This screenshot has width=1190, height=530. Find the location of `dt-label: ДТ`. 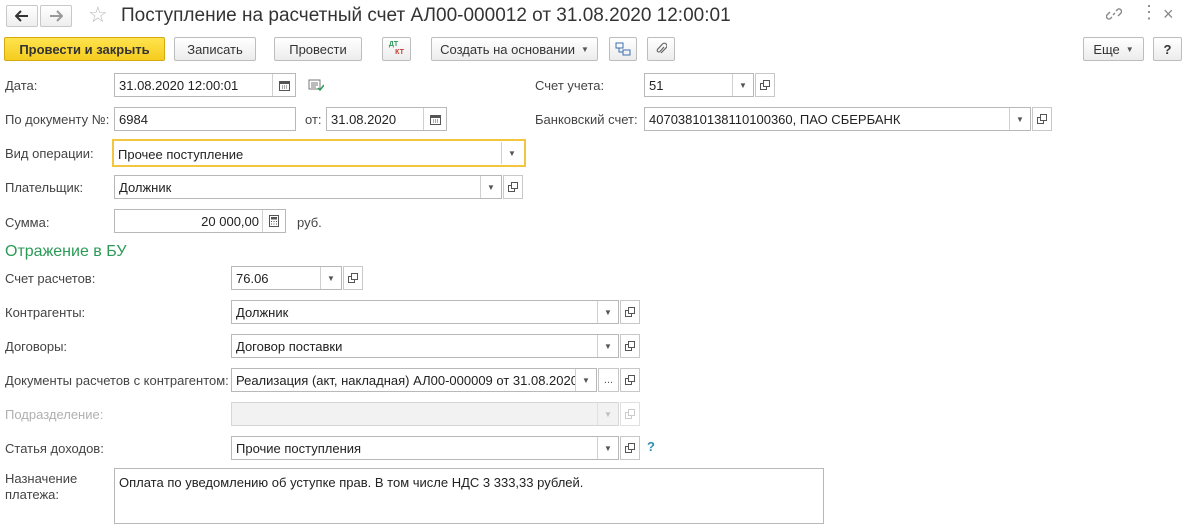

dt-label: ДТ is located at coordinates (393, 44).